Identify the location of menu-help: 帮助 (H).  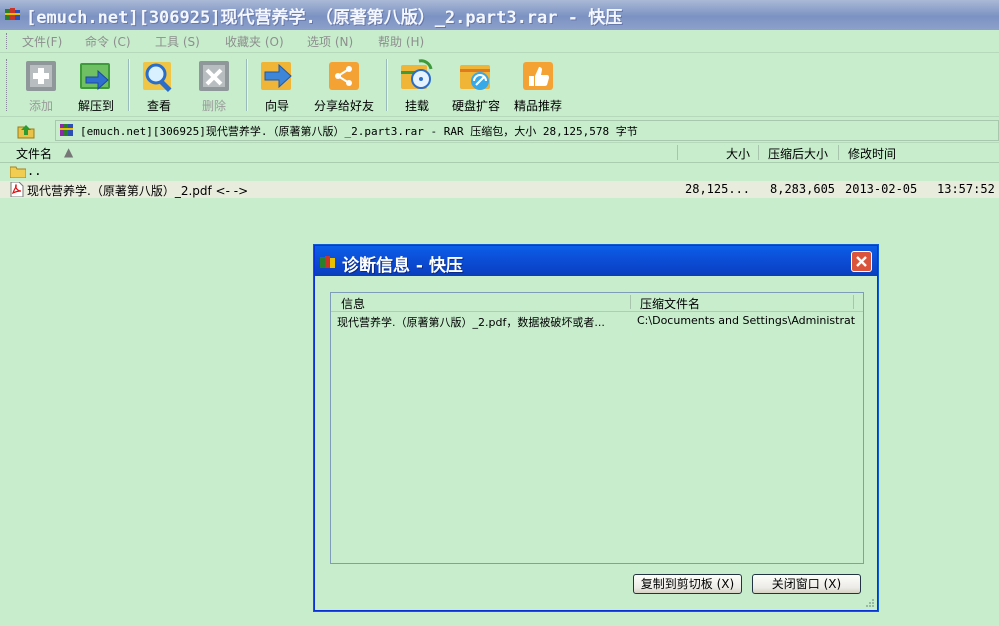
(401, 41).